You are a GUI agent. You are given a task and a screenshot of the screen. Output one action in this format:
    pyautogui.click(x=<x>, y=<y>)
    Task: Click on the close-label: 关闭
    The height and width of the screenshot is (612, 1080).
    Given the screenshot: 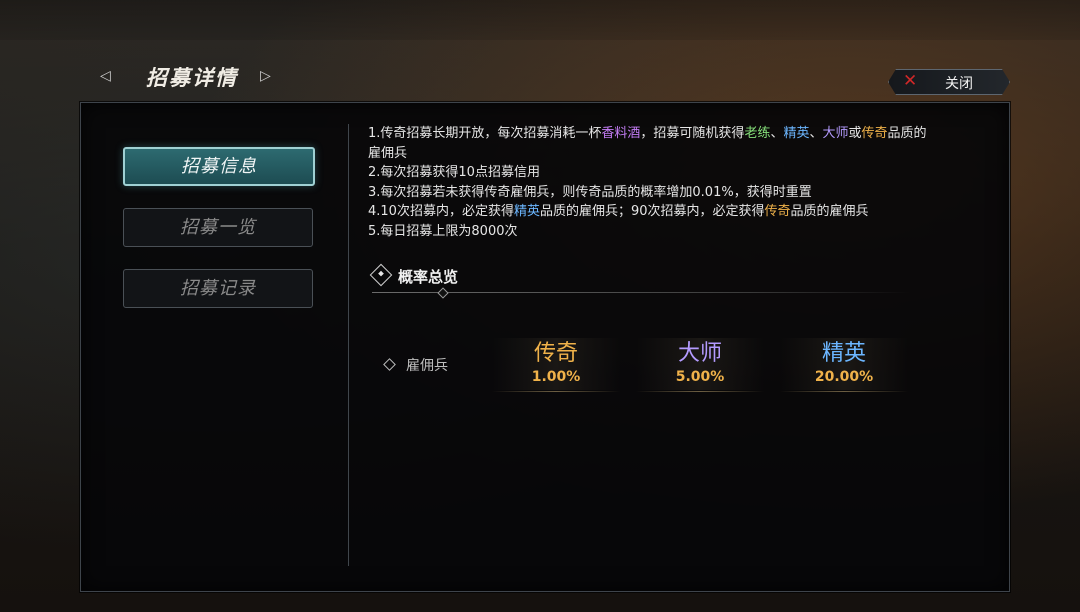 What is the action you would take?
    pyautogui.click(x=959, y=84)
    